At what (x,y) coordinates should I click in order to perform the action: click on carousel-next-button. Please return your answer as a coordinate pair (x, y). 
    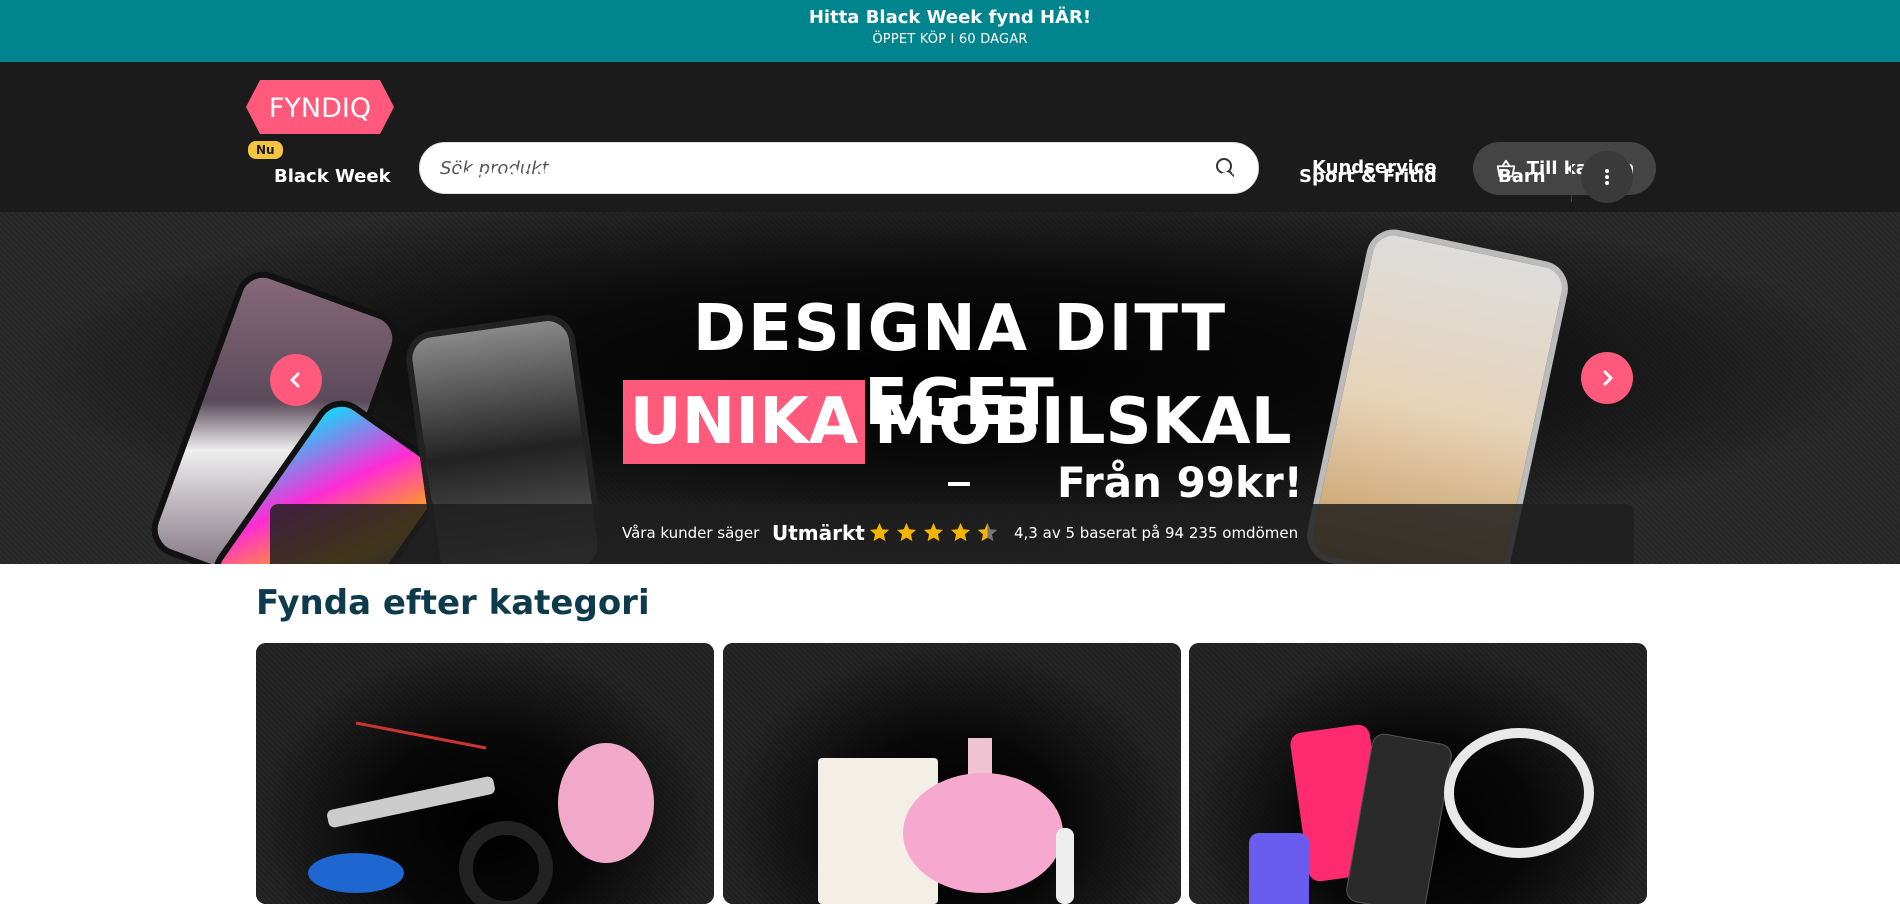
    Looking at the image, I should click on (1607, 378).